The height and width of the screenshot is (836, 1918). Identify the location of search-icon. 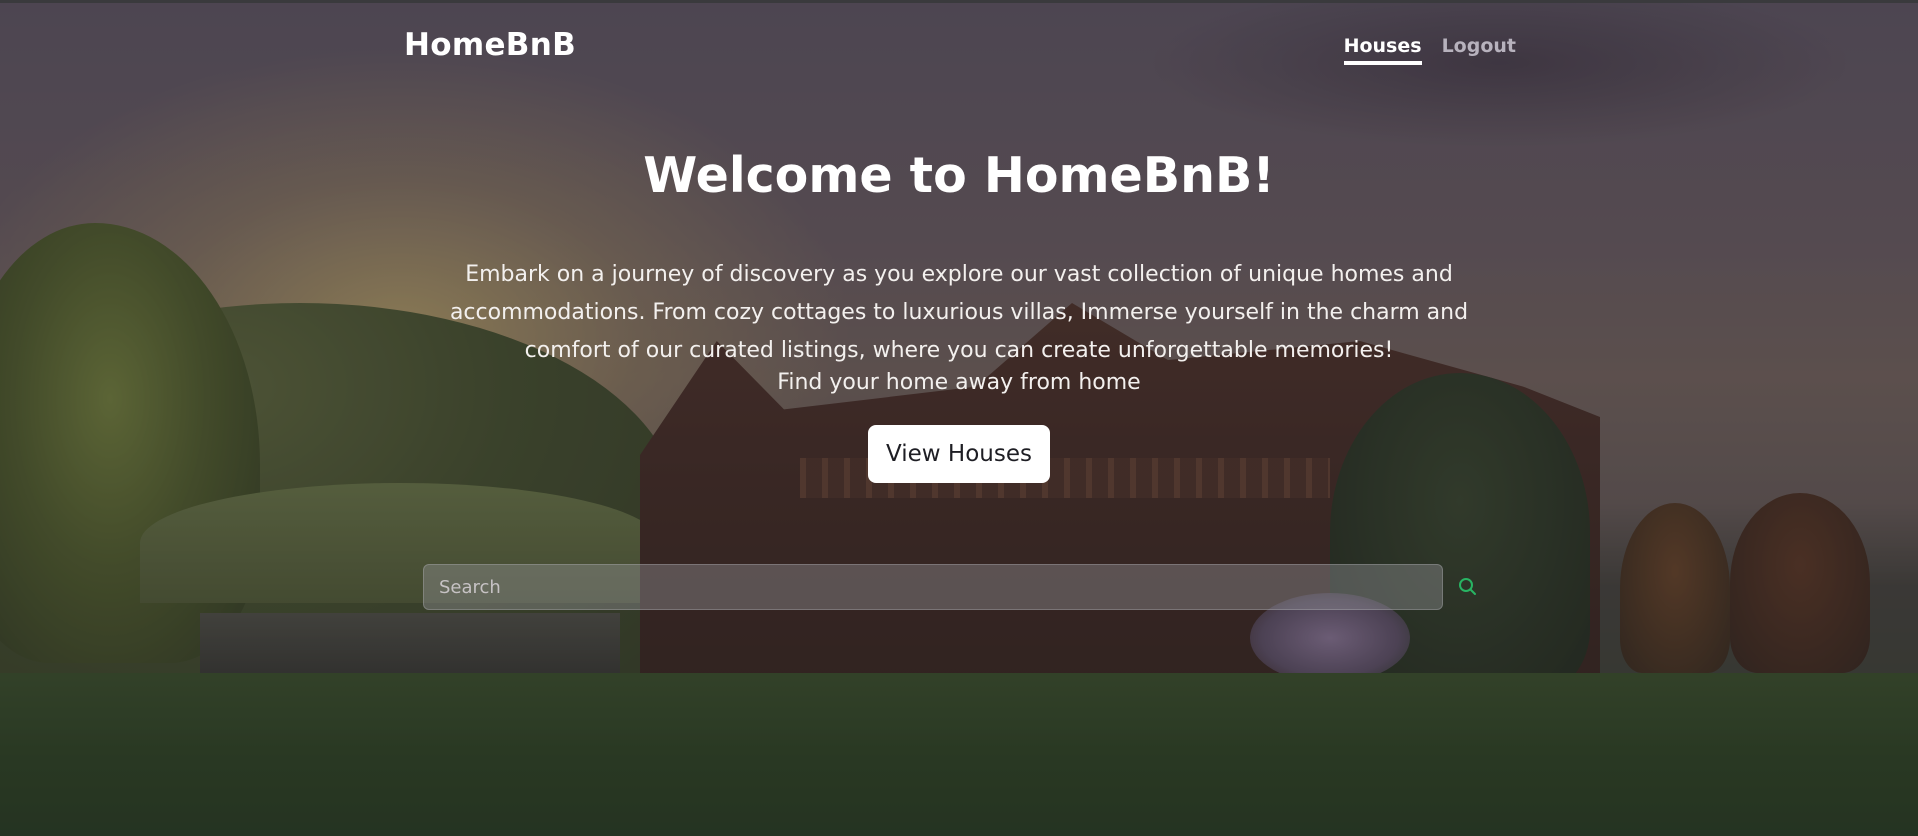
(1467, 586).